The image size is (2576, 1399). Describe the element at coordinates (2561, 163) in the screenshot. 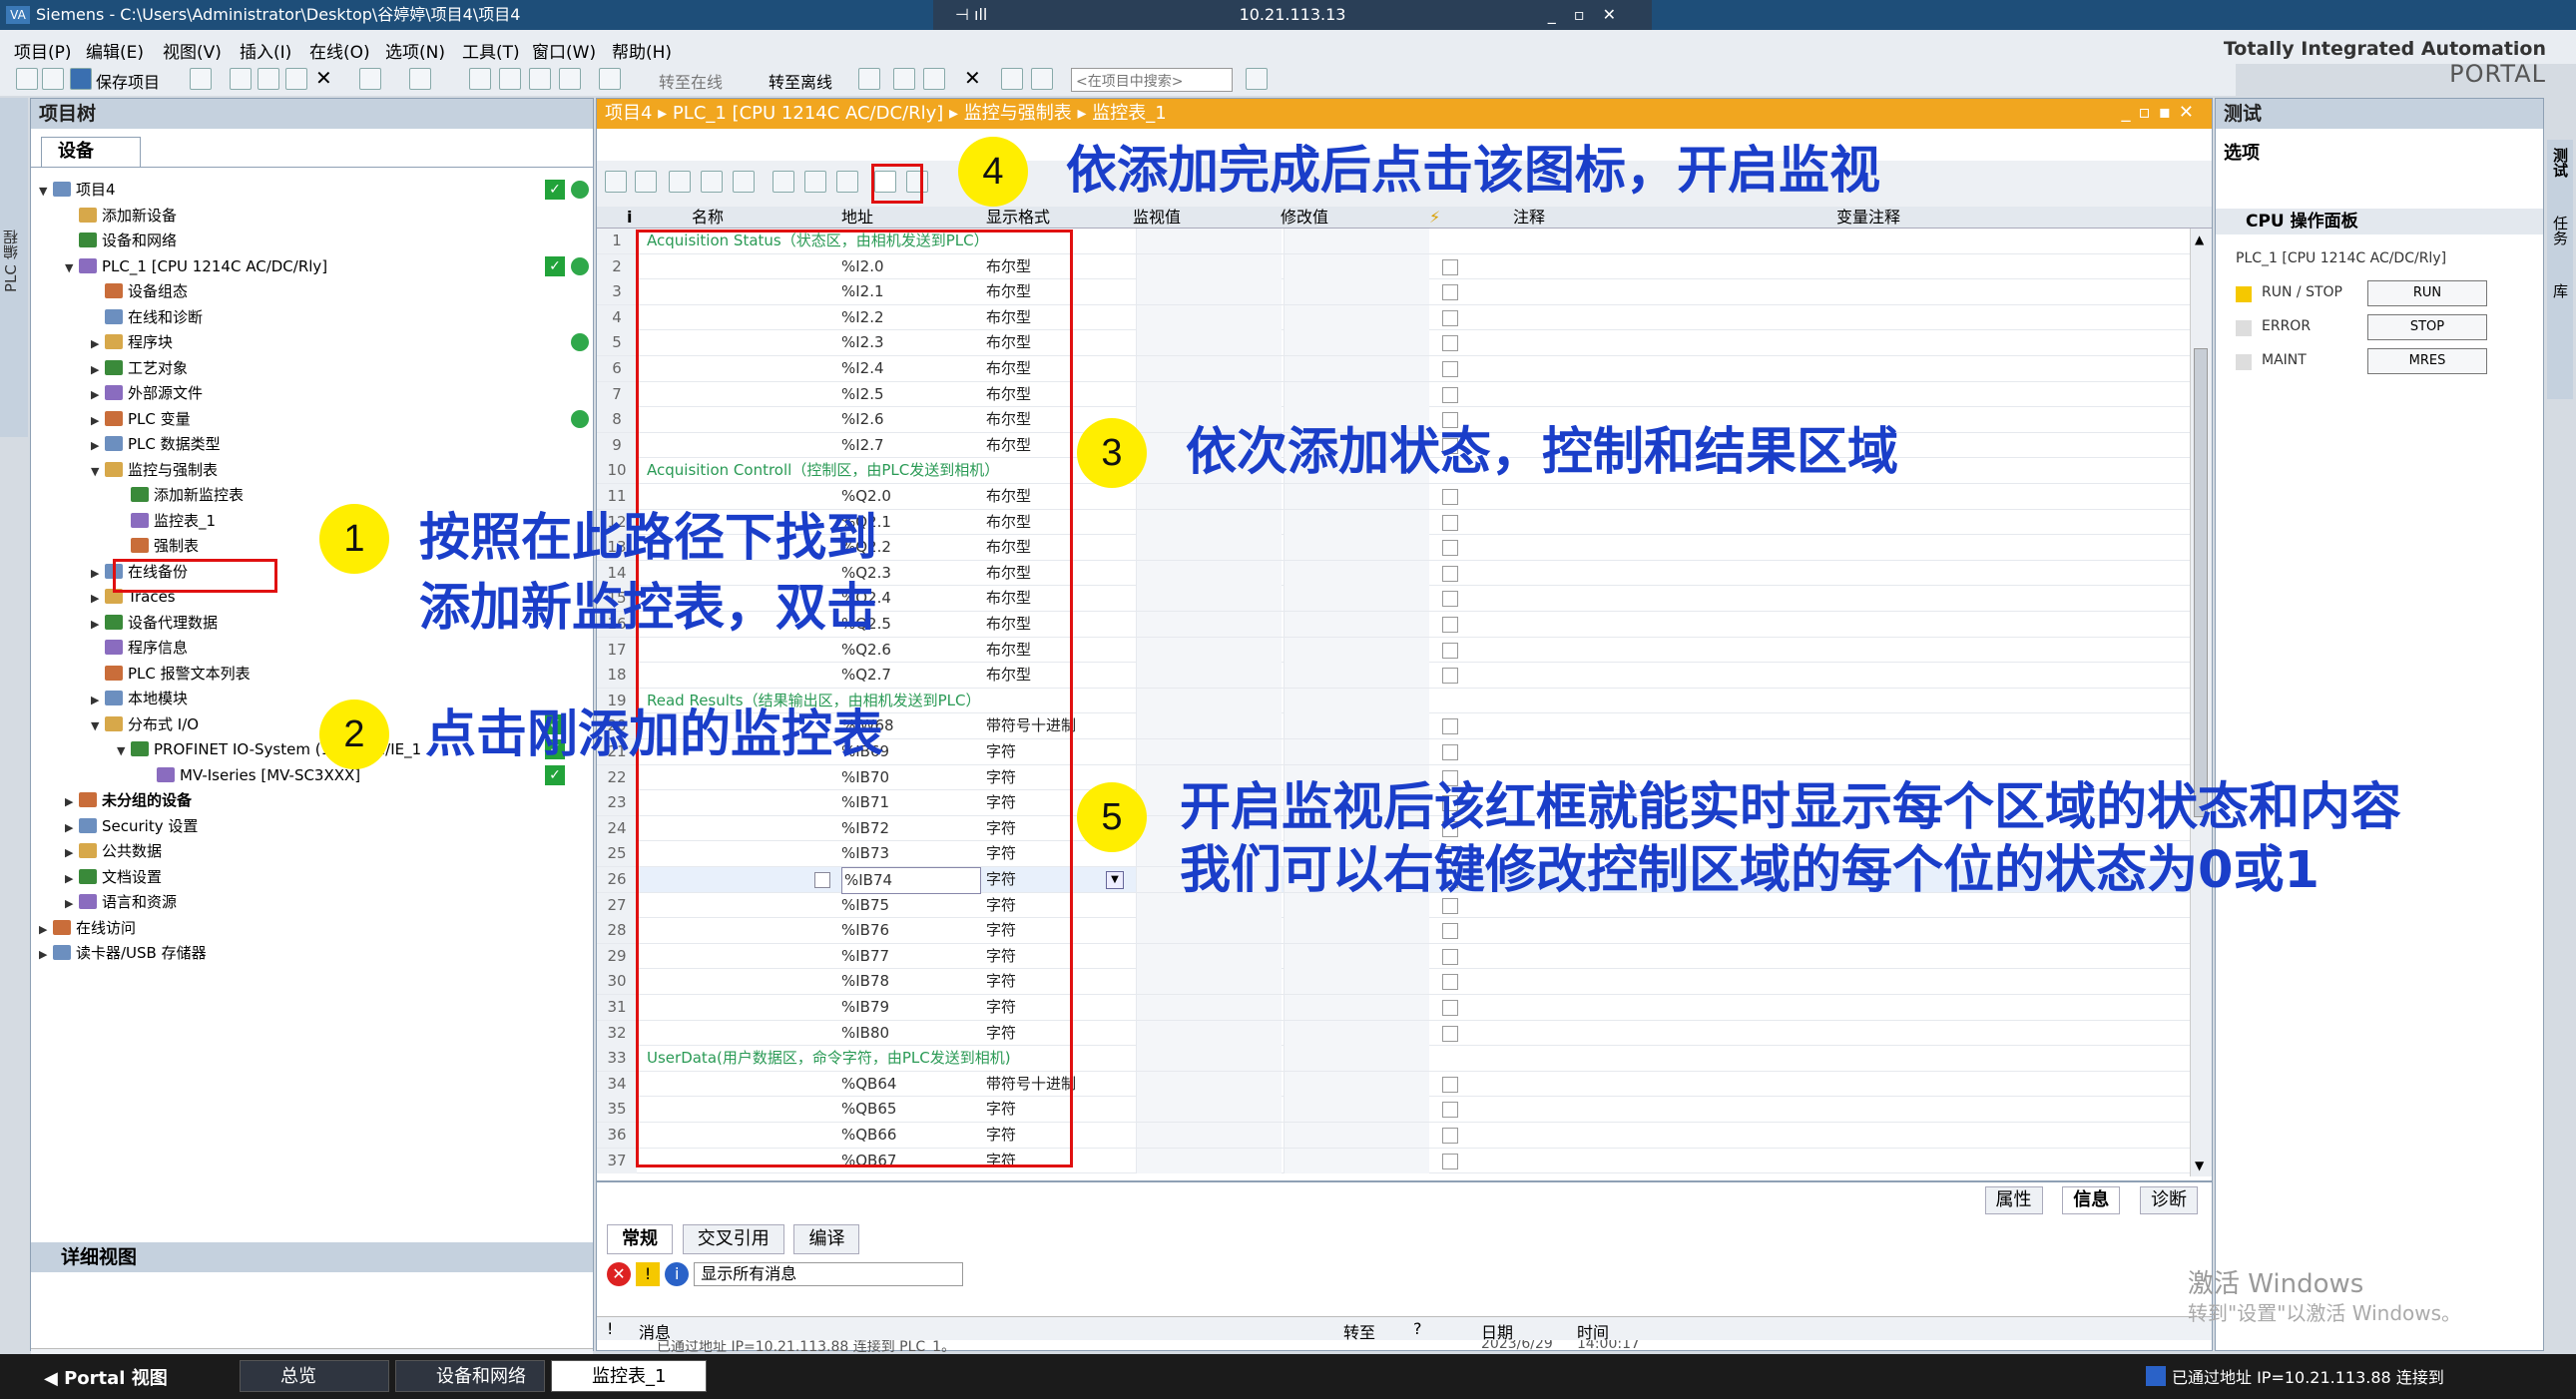

I see `vtab-testing: 测试` at that location.